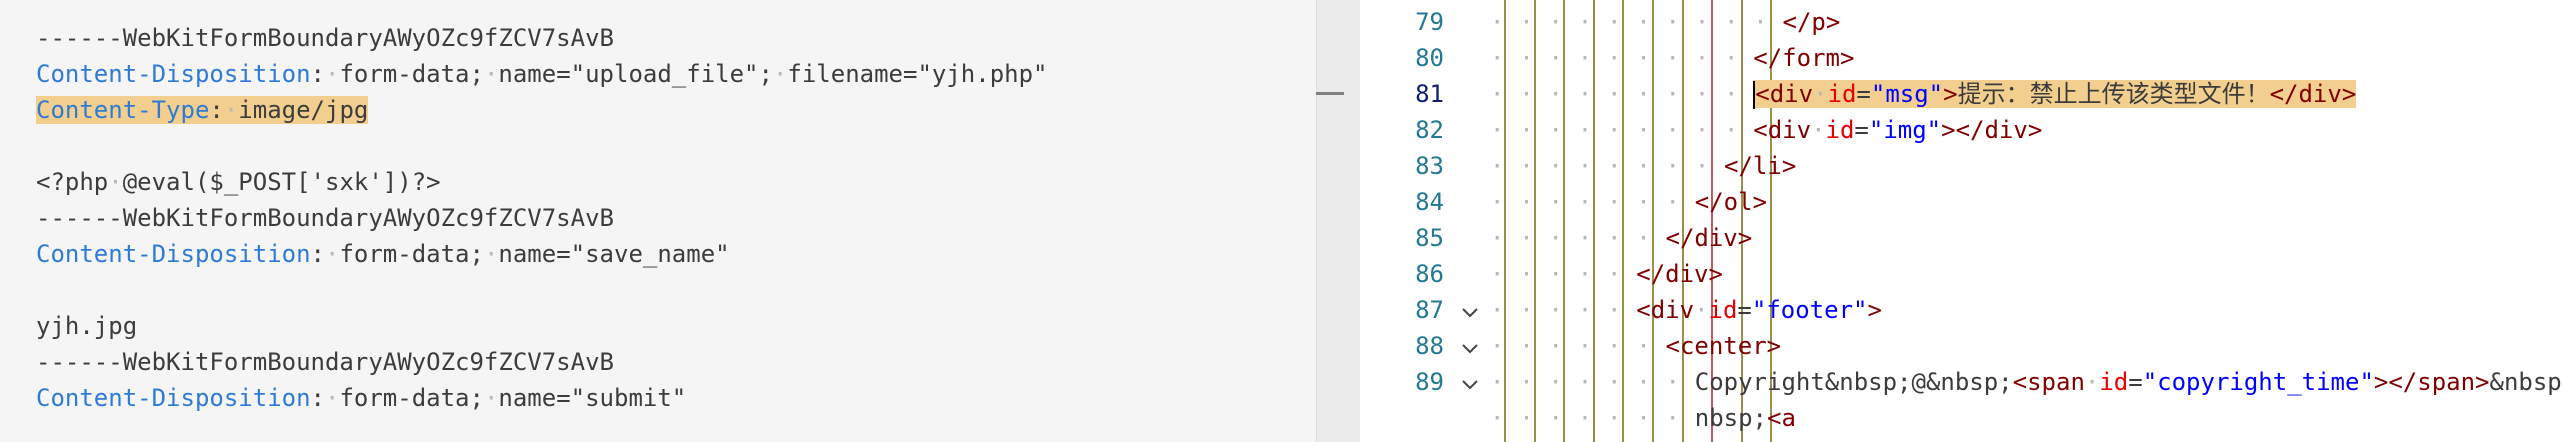 The width and height of the screenshot is (2562, 442). I want to click on source-line: ·········<div·id="img"></div>, so click(1766, 130).